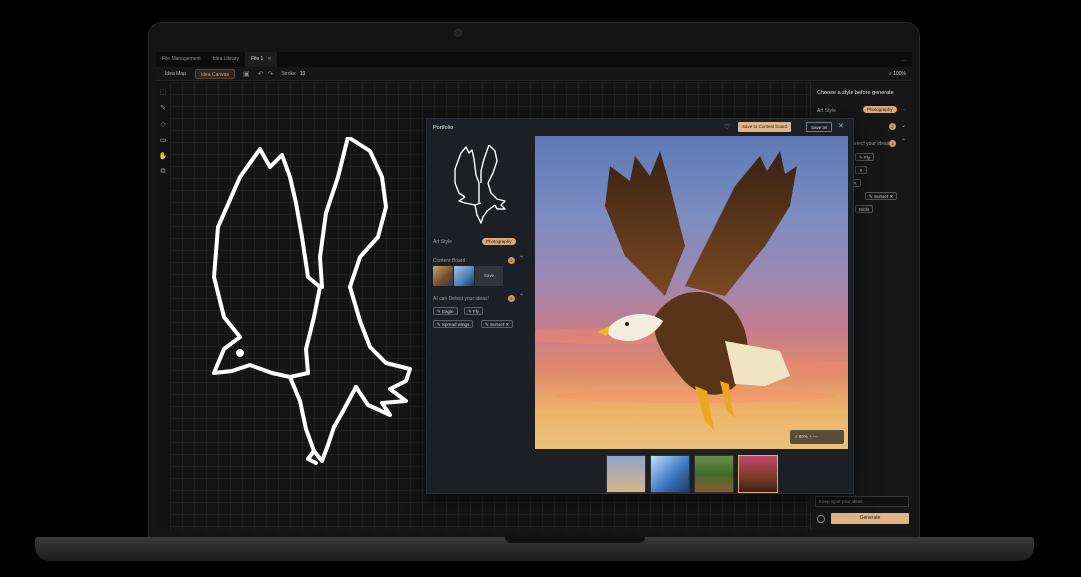  Describe the element at coordinates (162, 124) in the screenshot. I see `eraser-icon: ◇` at that location.